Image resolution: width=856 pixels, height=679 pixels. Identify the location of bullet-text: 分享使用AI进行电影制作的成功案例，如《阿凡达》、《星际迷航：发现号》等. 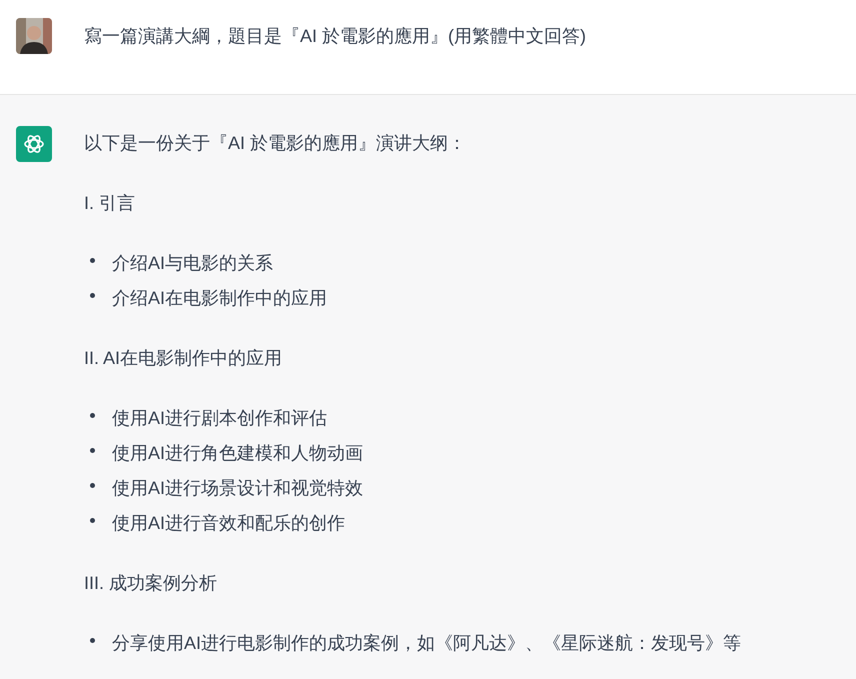
(427, 643).